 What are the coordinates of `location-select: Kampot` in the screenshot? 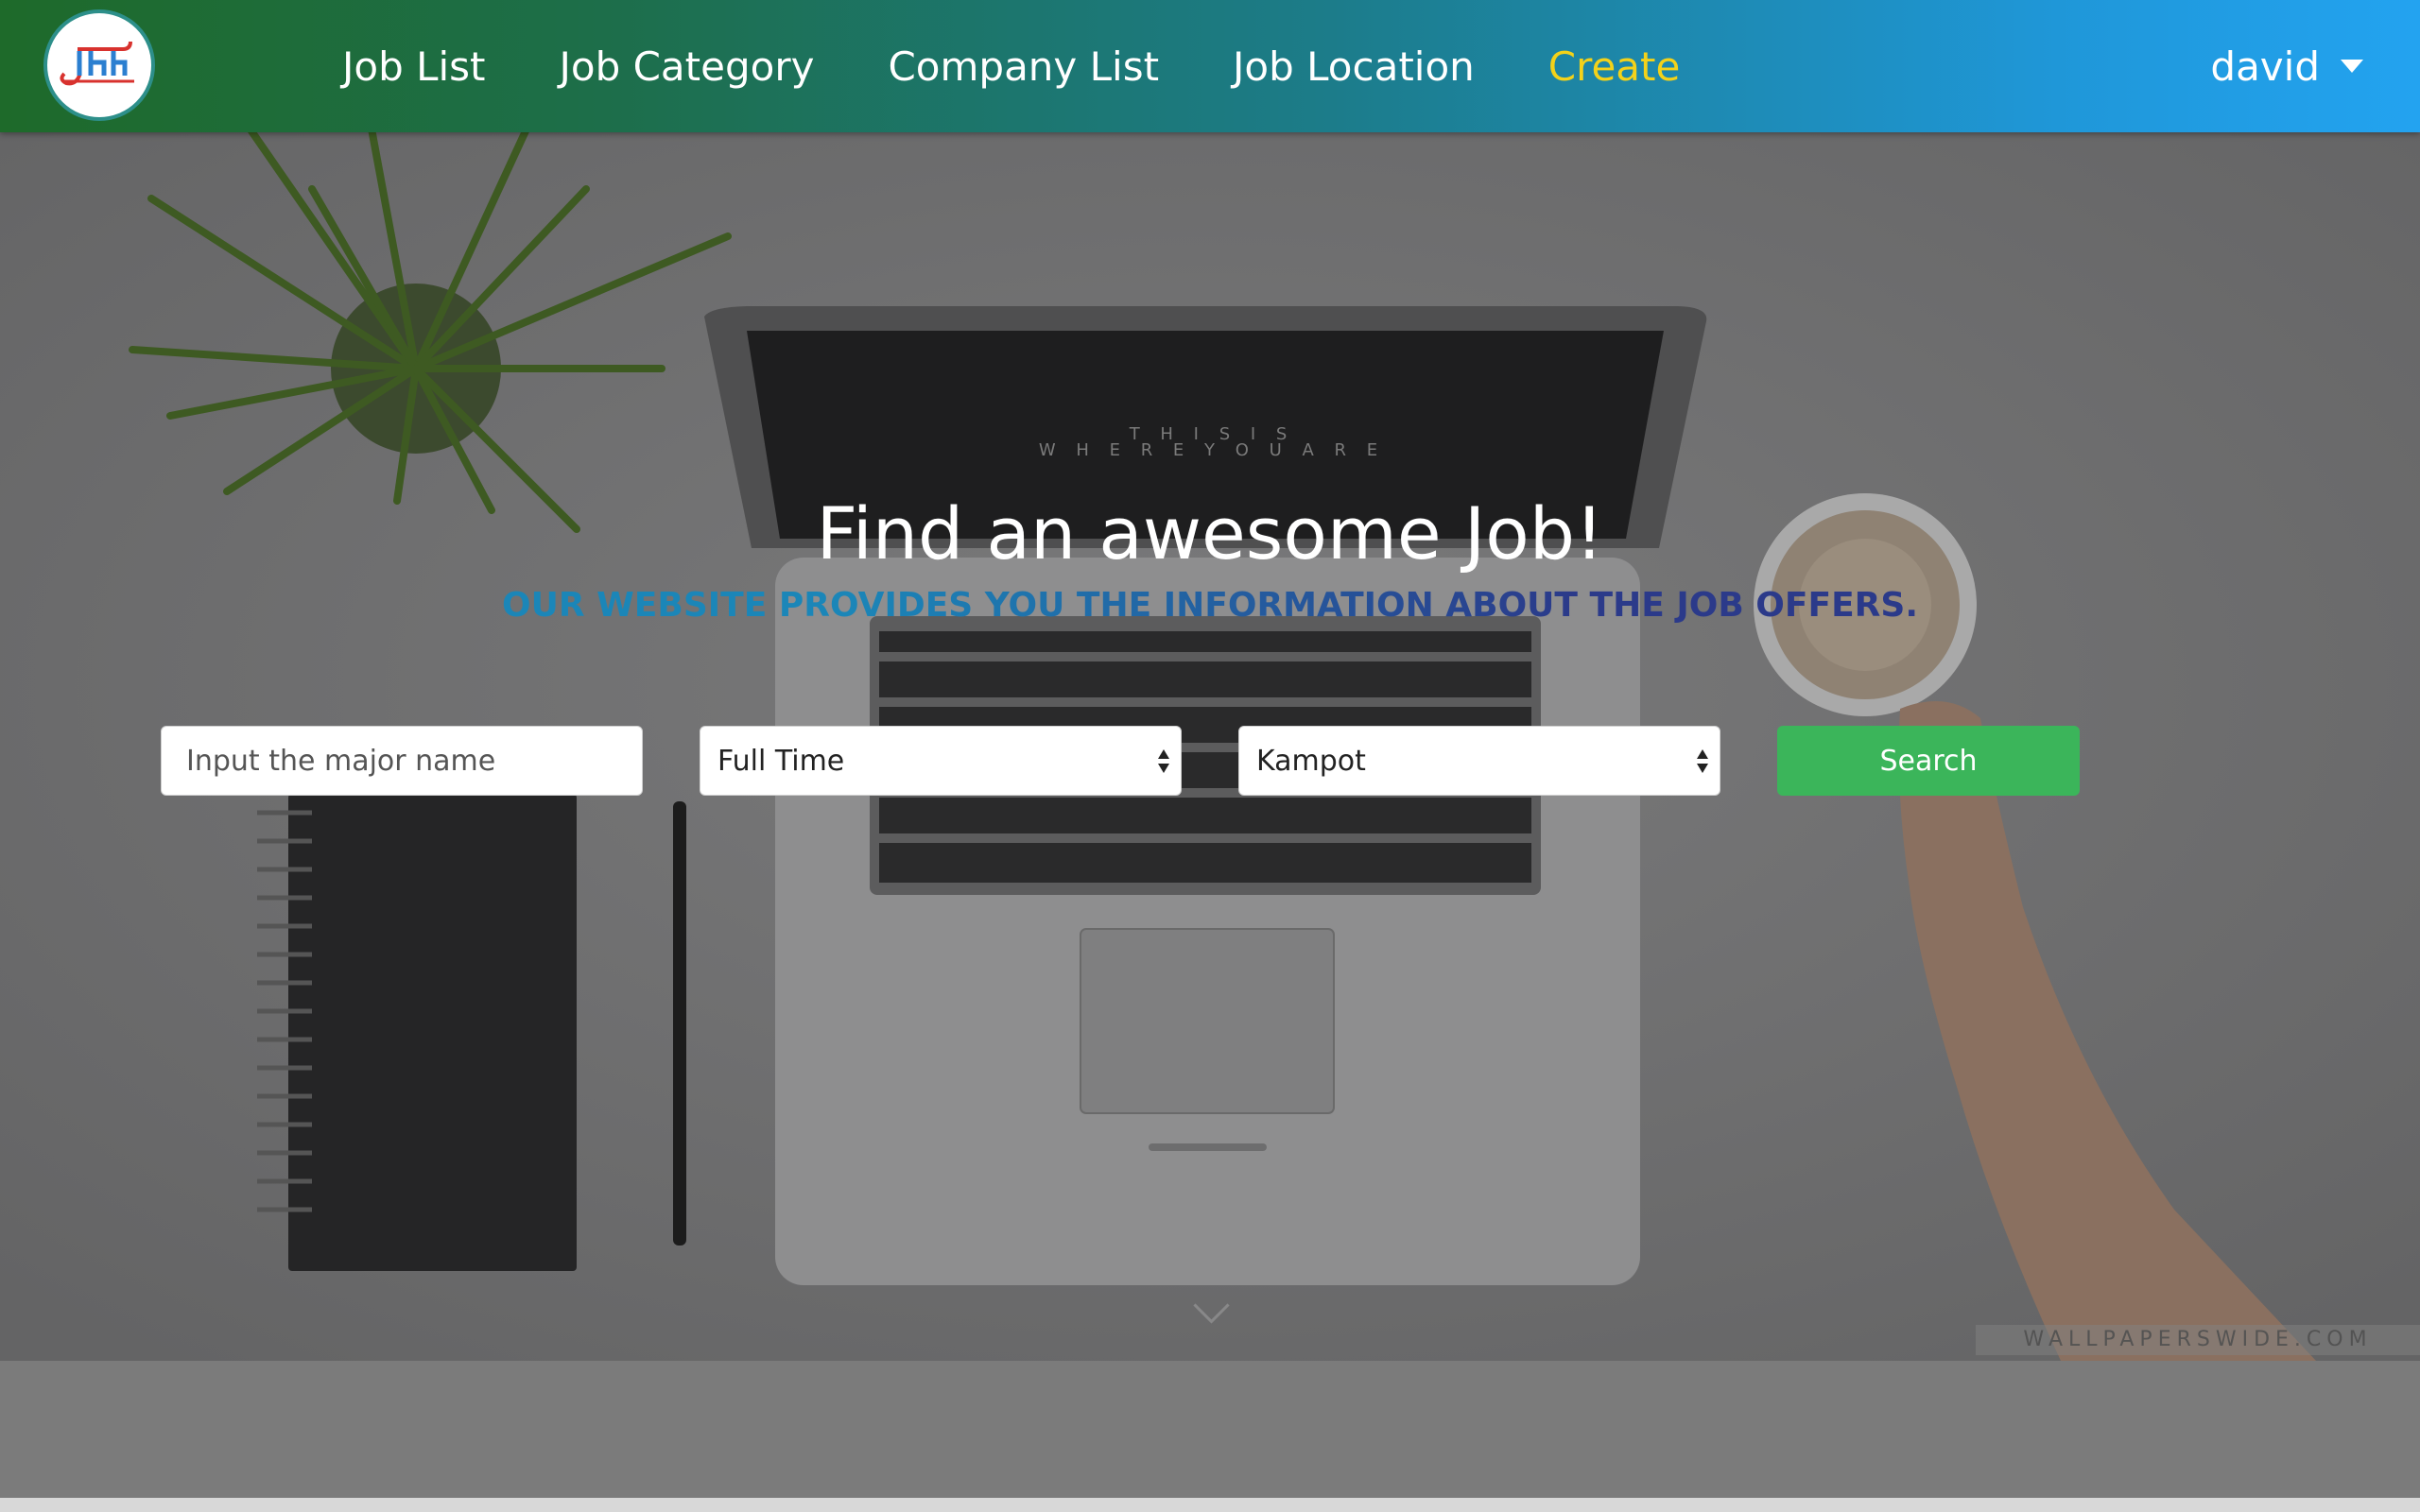 It's located at (1479, 761).